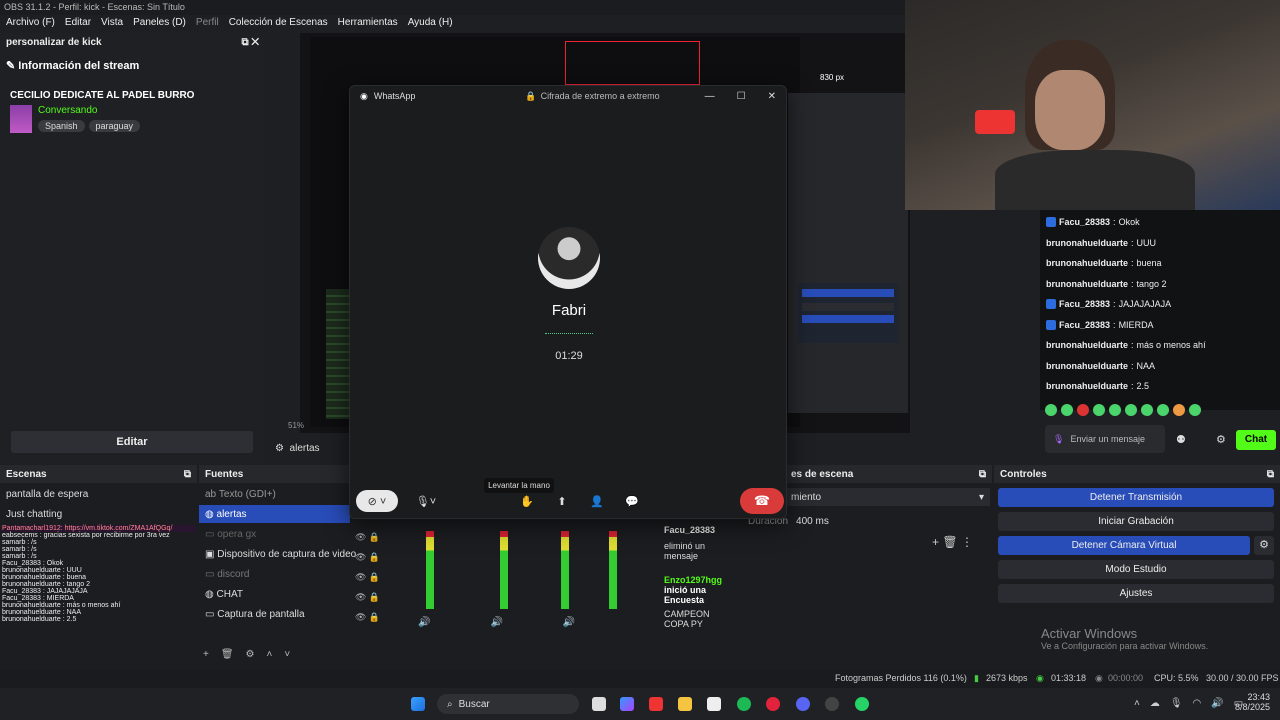 This screenshot has width=1280, height=720. What do you see at coordinates (45, 591) in the screenshot?
I see `chat-log-line: Facu_28383 : JAJAJAJAJA` at bounding box center [45, 591].